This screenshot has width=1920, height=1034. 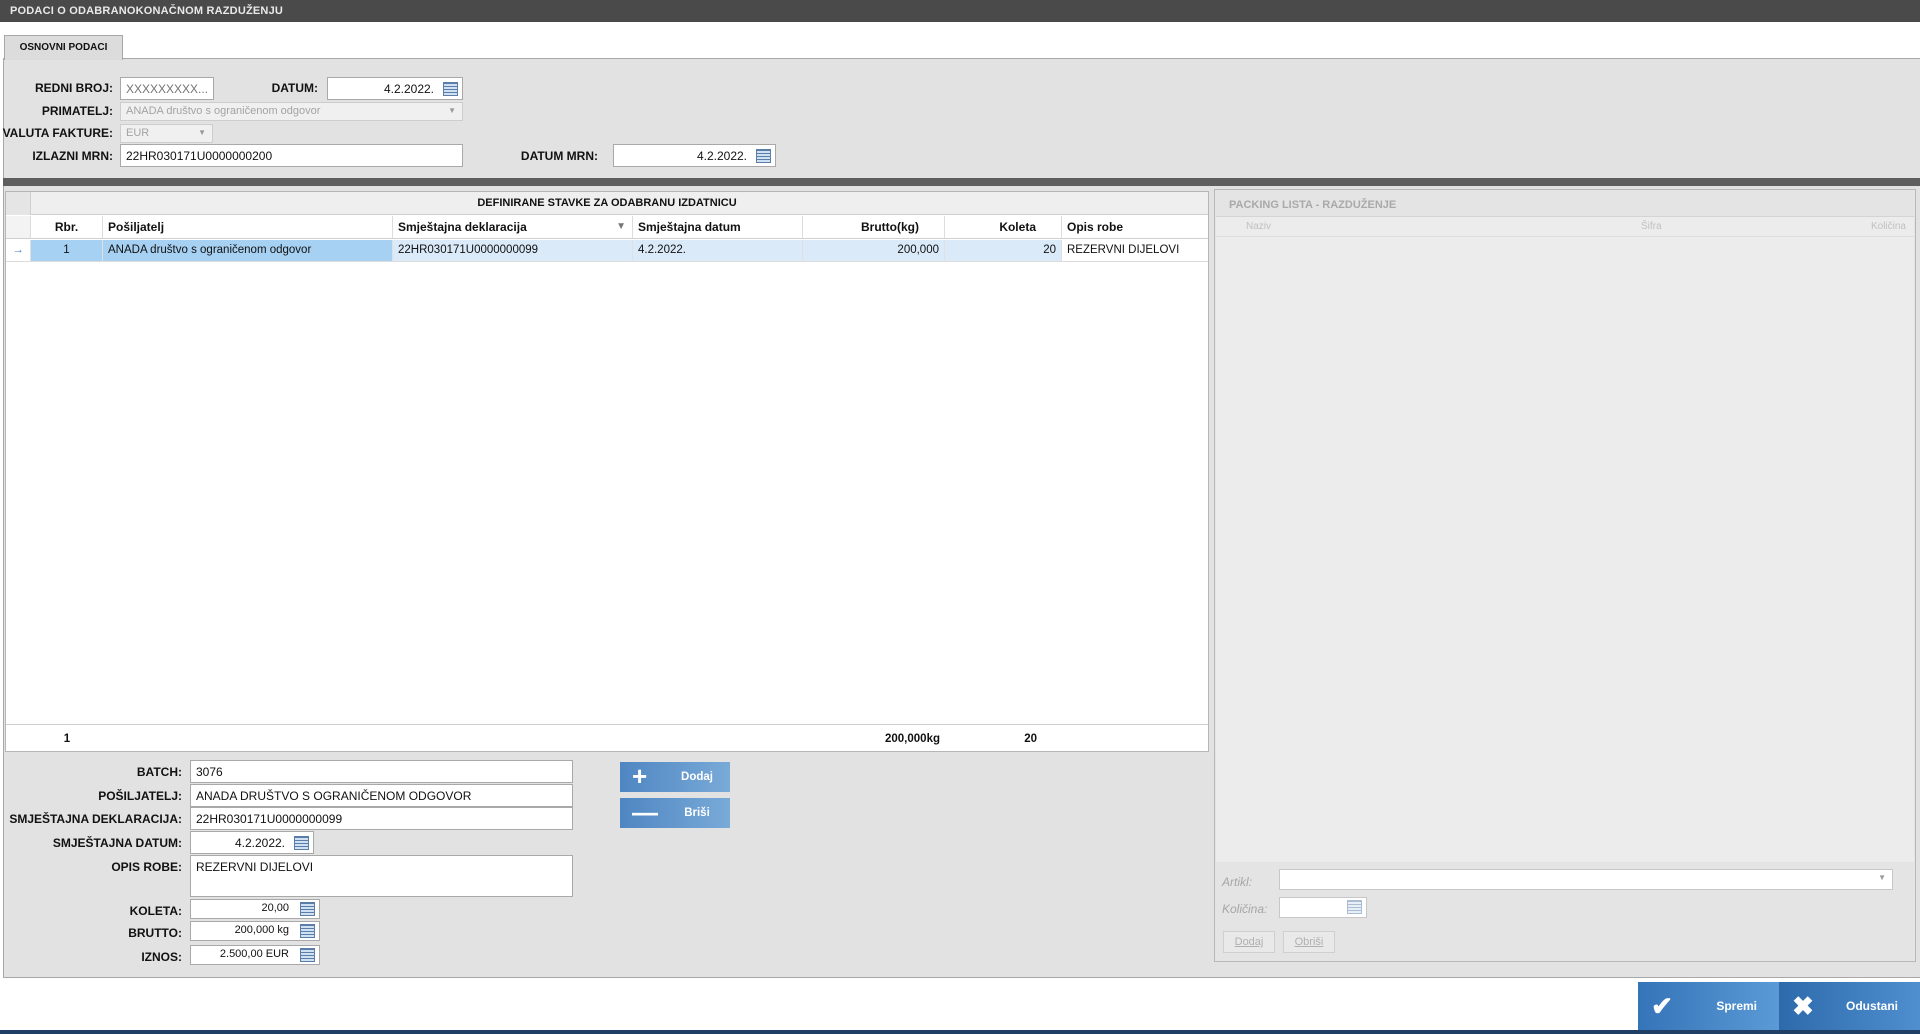 I want to click on table-cell-rbr: 1, so click(x=67, y=250).